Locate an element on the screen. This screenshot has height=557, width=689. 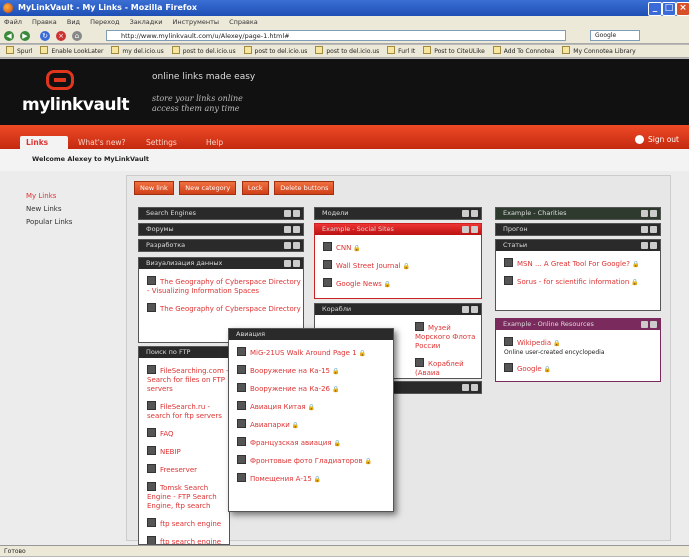
tab-help: Help is located at coordinates (214, 142).